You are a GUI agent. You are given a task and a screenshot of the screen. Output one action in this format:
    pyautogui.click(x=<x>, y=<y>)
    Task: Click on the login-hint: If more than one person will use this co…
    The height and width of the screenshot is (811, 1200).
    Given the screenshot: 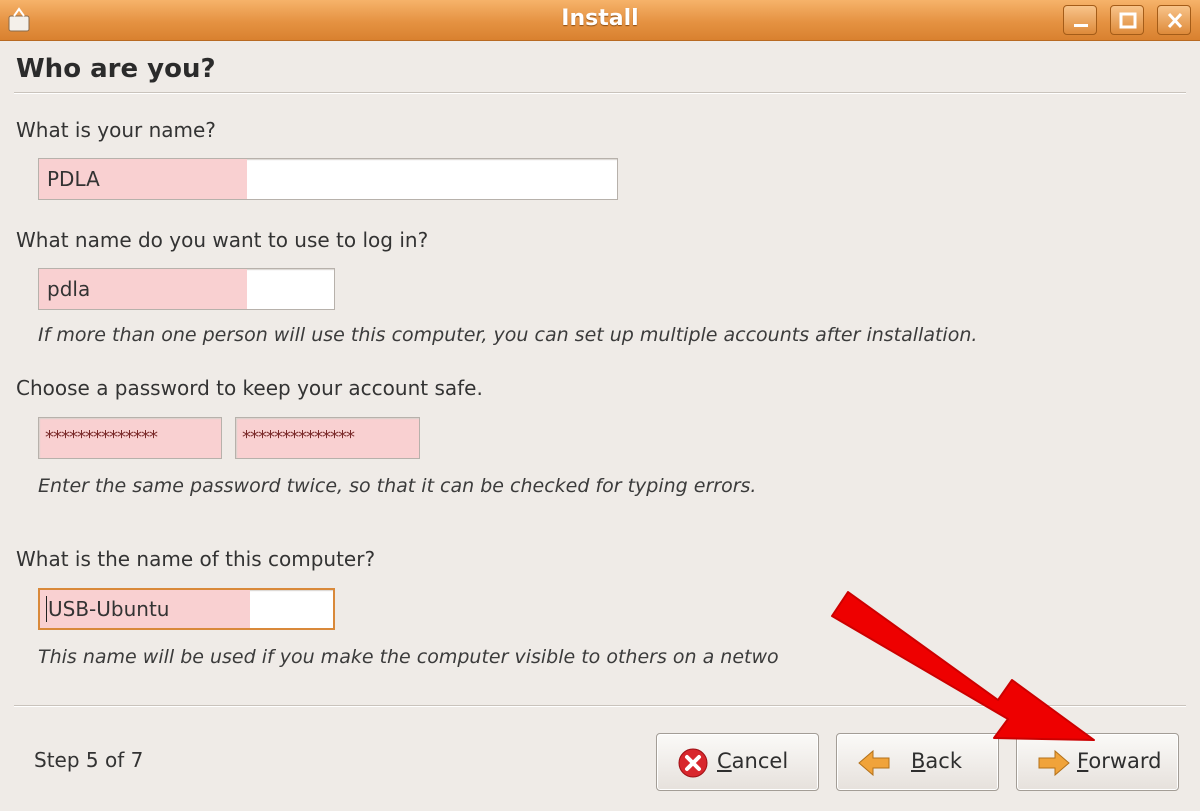 What is the action you would take?
    pyautogui.click(x=508, y=335)
    